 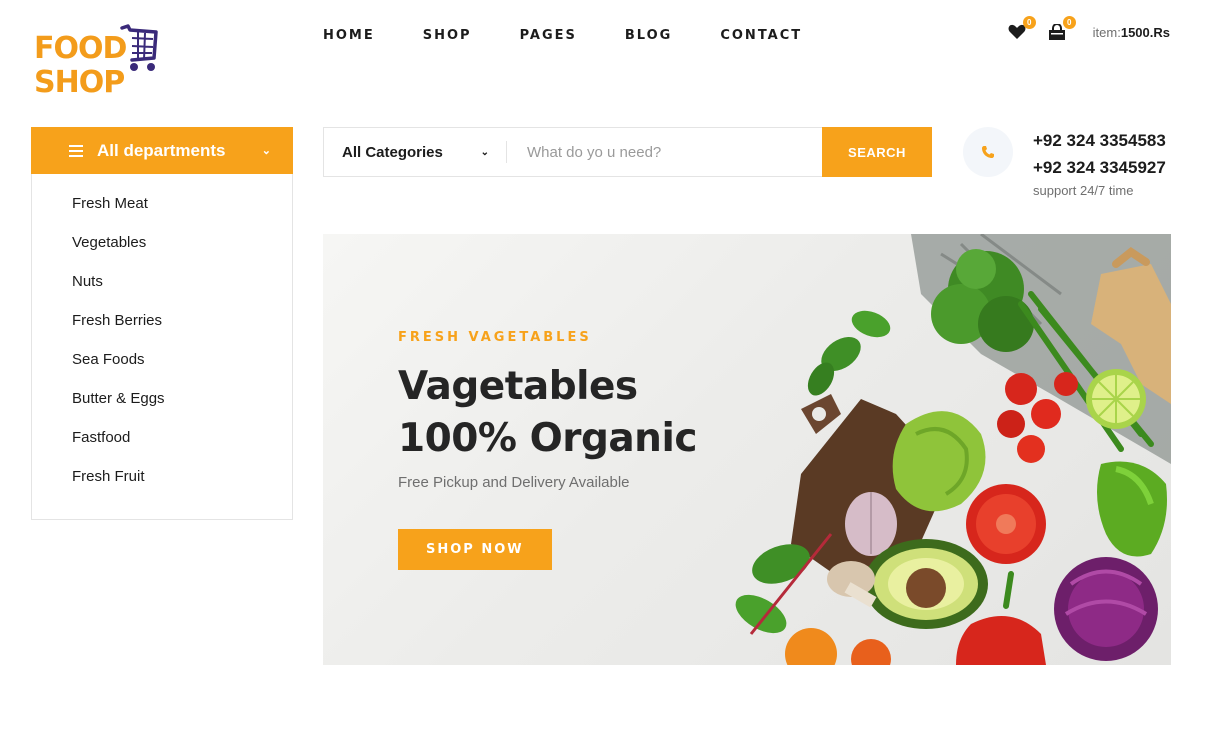 I want to click on nav-blog: BLOG, so click(x=648, y=35).